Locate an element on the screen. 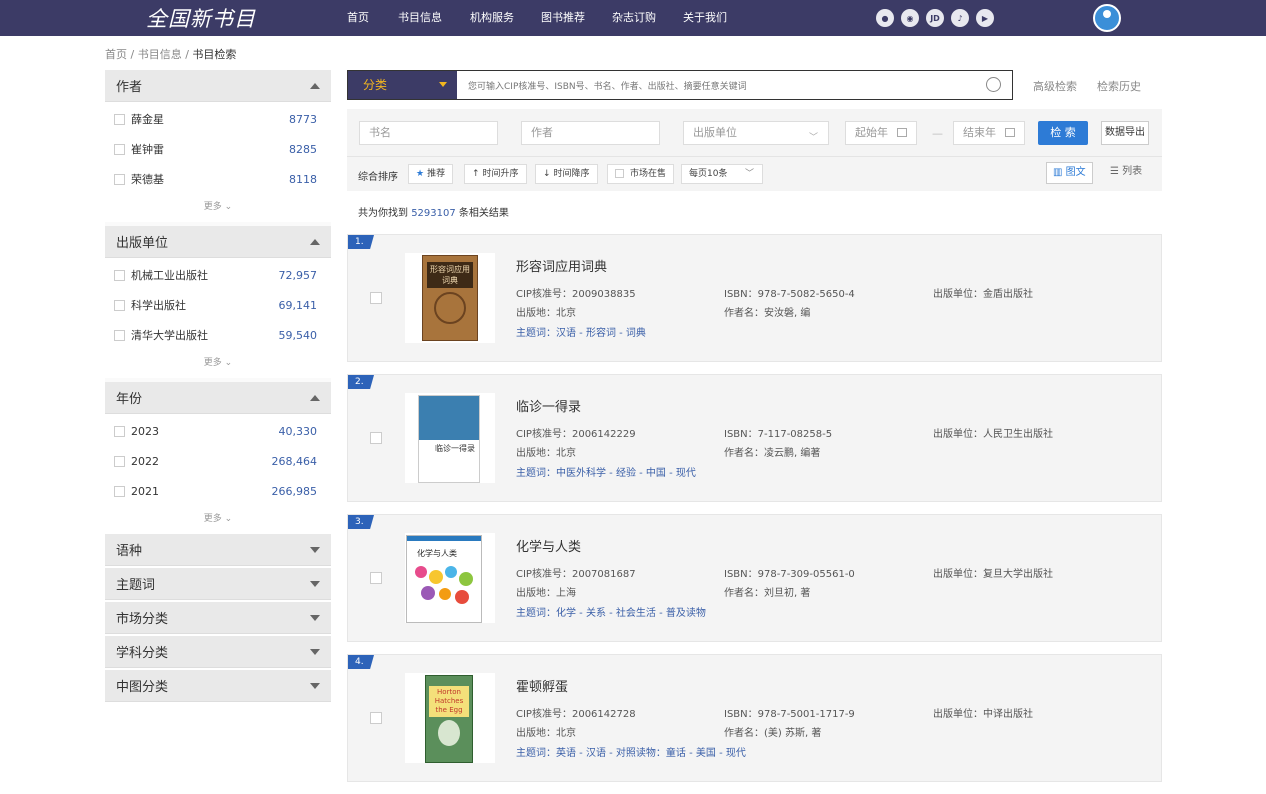  field-text: 安汝磐, 编 is located at coordinates (787, 313).